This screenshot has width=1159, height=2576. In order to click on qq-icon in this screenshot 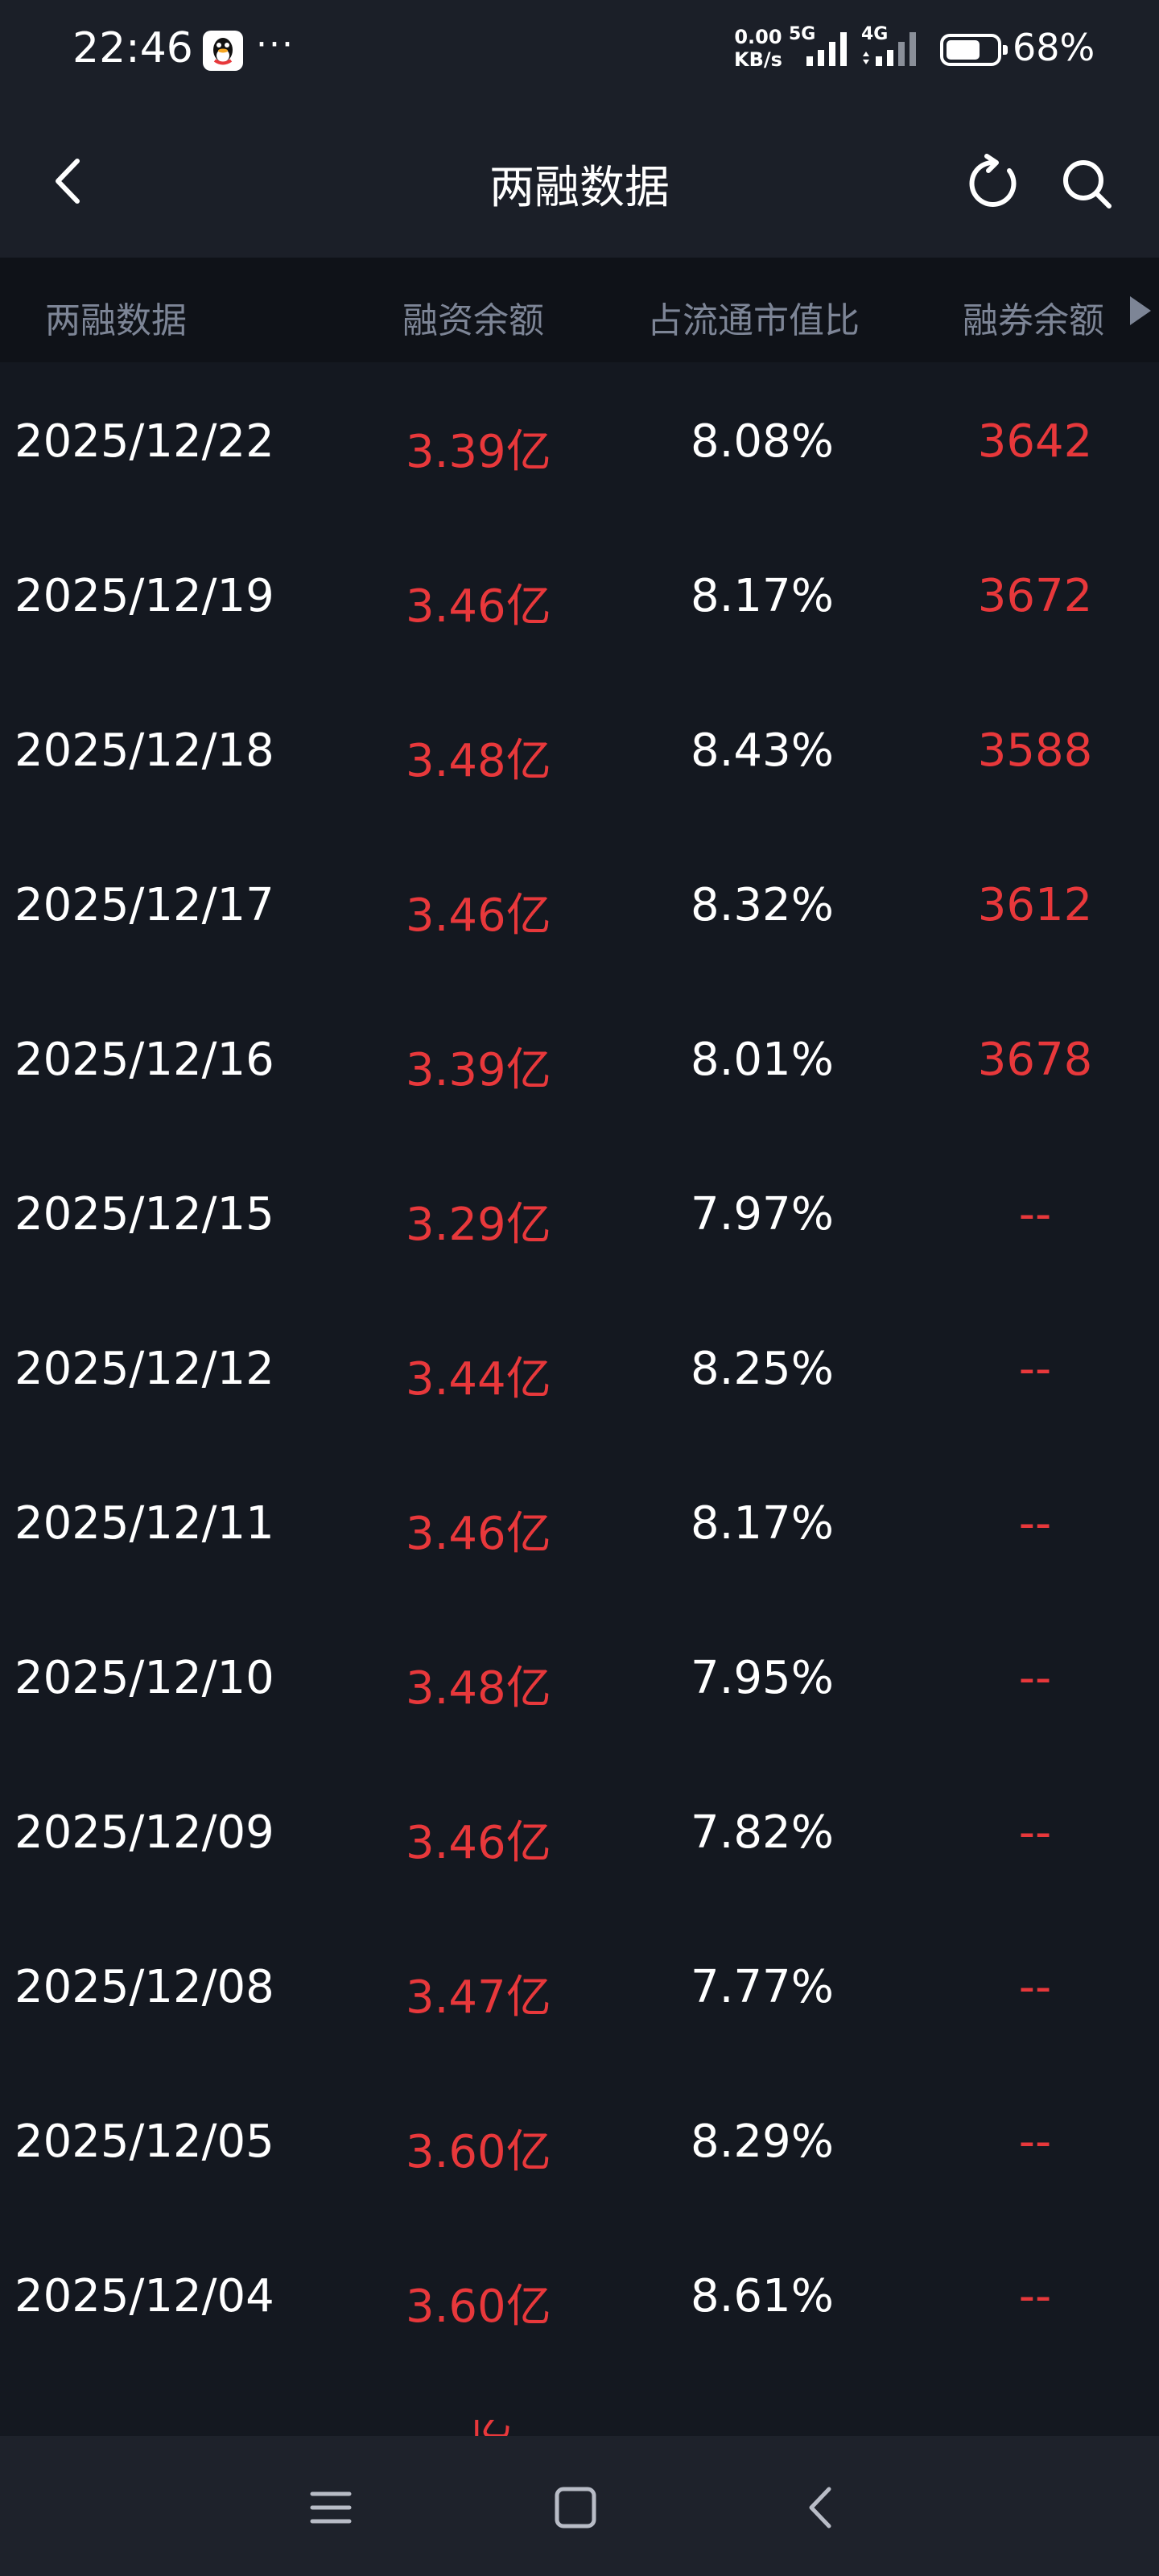, I will do `click(223, 51)`.